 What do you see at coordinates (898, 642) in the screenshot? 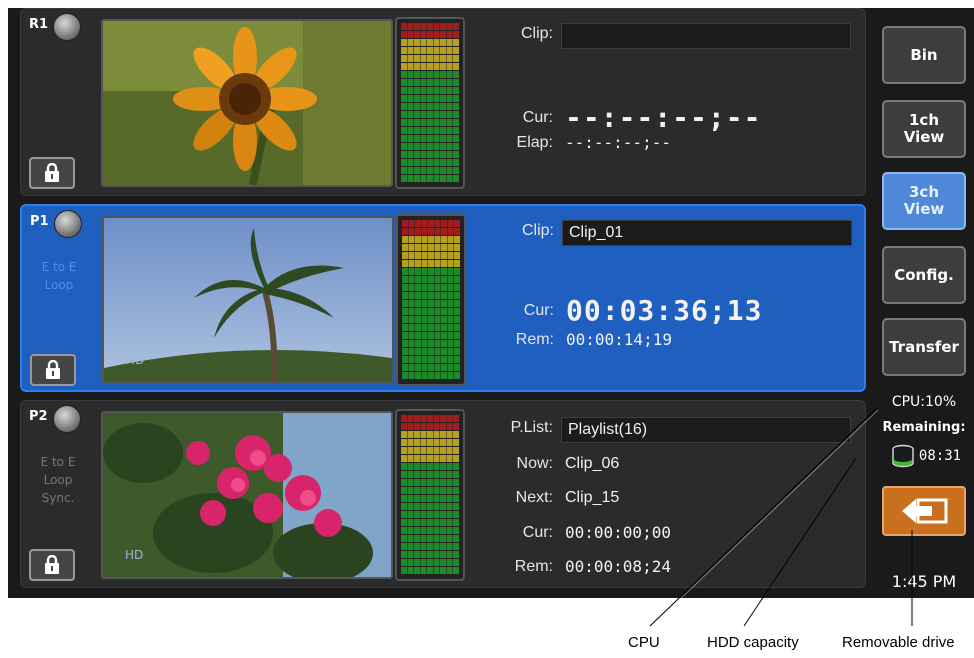
I see `callout-removable-drive: Removable drive` at bounding box center [898, 642].